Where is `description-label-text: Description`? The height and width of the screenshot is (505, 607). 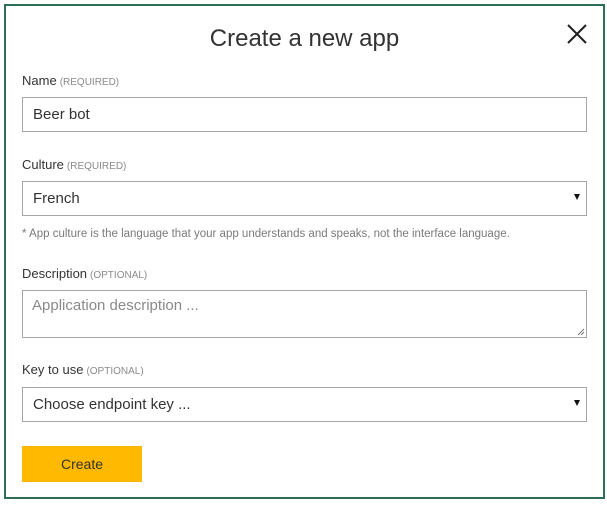
description-label-text: Description is located at coordinates (55, 273).